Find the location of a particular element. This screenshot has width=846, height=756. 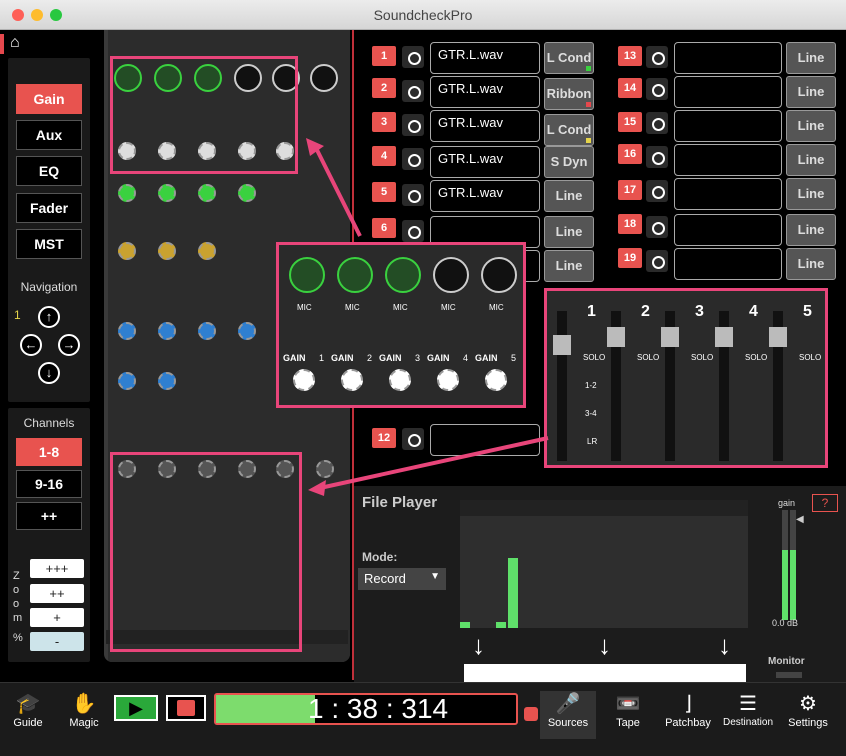

record-stop-button is located at coordinates (186, 708).